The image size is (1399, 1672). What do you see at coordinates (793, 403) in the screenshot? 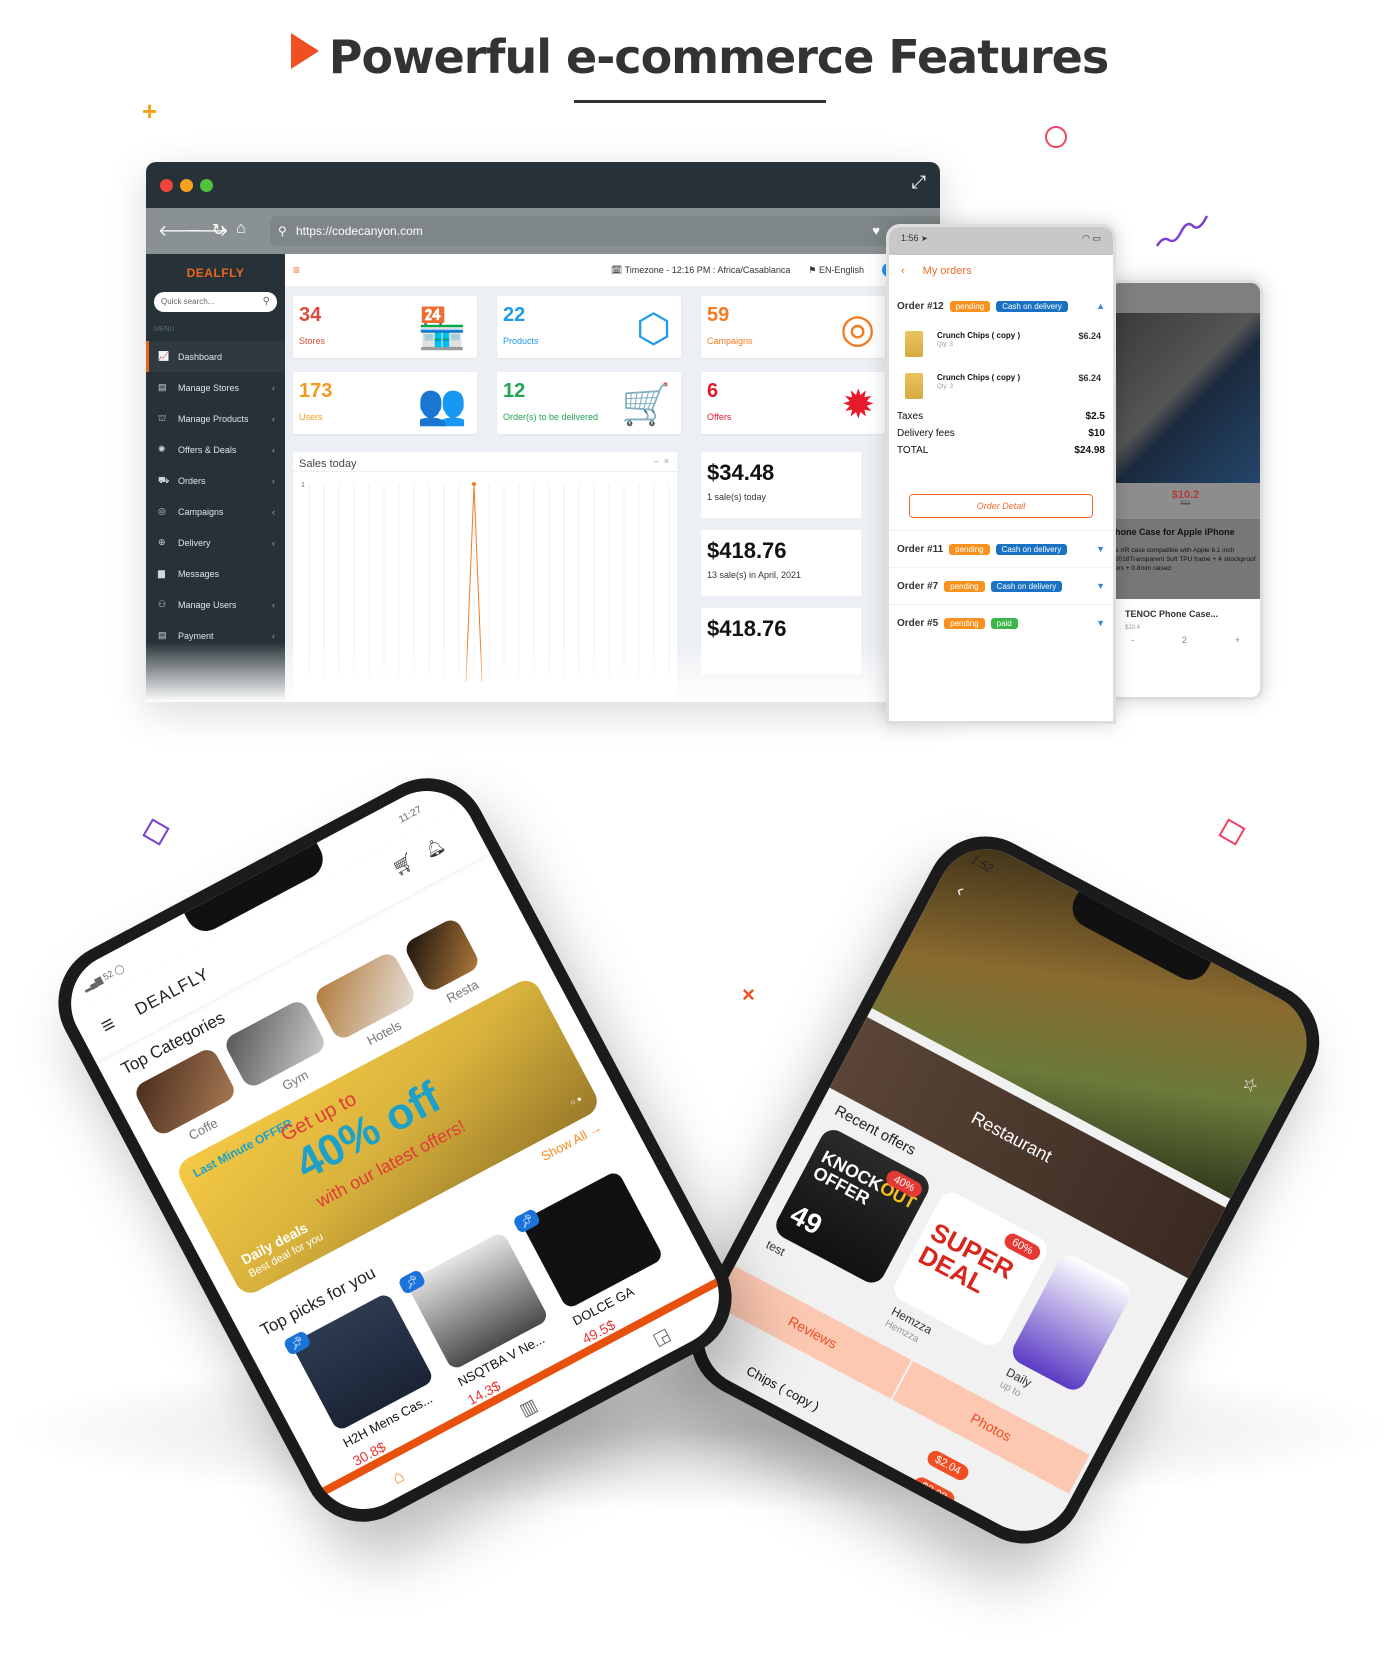
I see `stat-card-offers: 6 Offers ✹` at bounding box center [793, 403].